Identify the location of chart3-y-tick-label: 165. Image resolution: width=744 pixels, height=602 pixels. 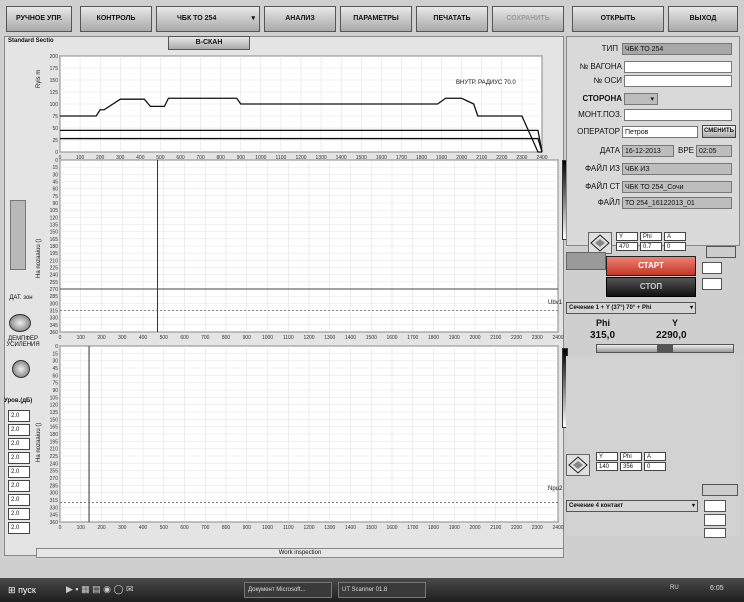
(54, 428).